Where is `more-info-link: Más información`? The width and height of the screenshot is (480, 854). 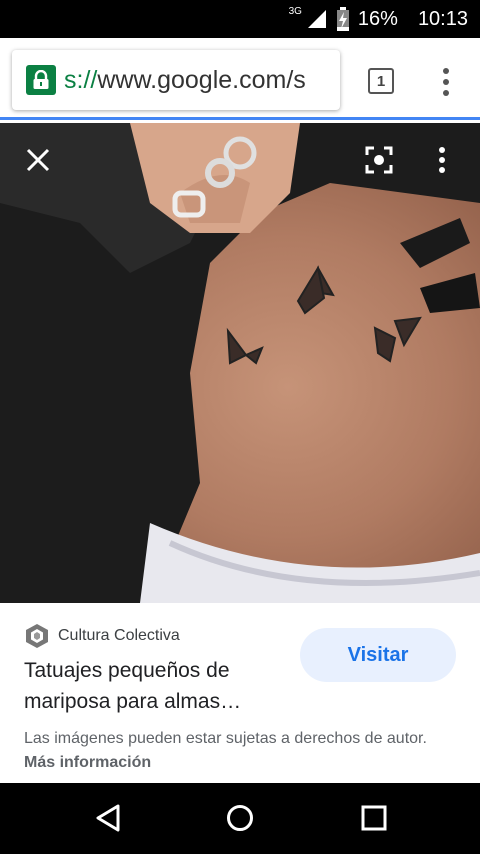 more-info-link: Más información is located at coordinates (87, 762).